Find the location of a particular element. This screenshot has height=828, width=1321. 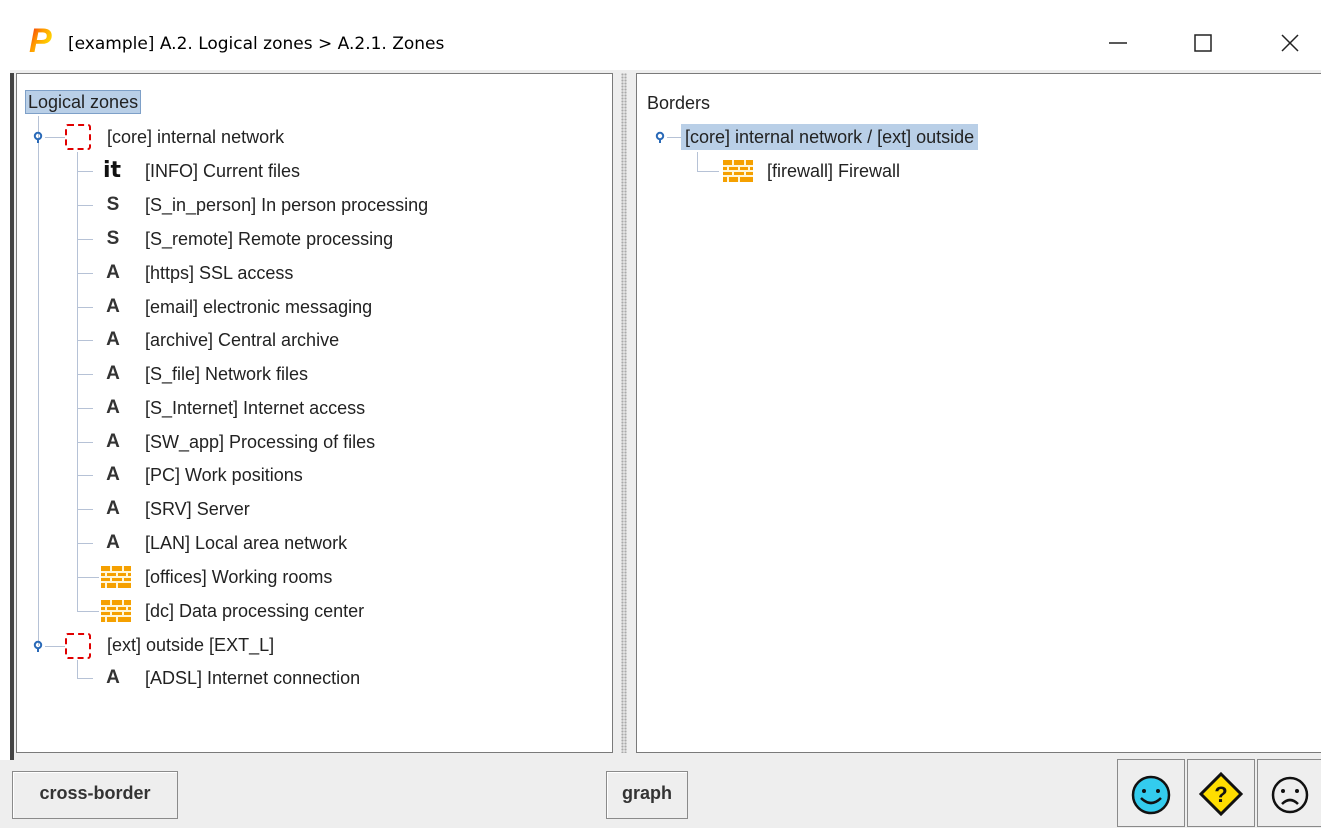

smiley-happy-icon is located at coordinates (1151, 795).